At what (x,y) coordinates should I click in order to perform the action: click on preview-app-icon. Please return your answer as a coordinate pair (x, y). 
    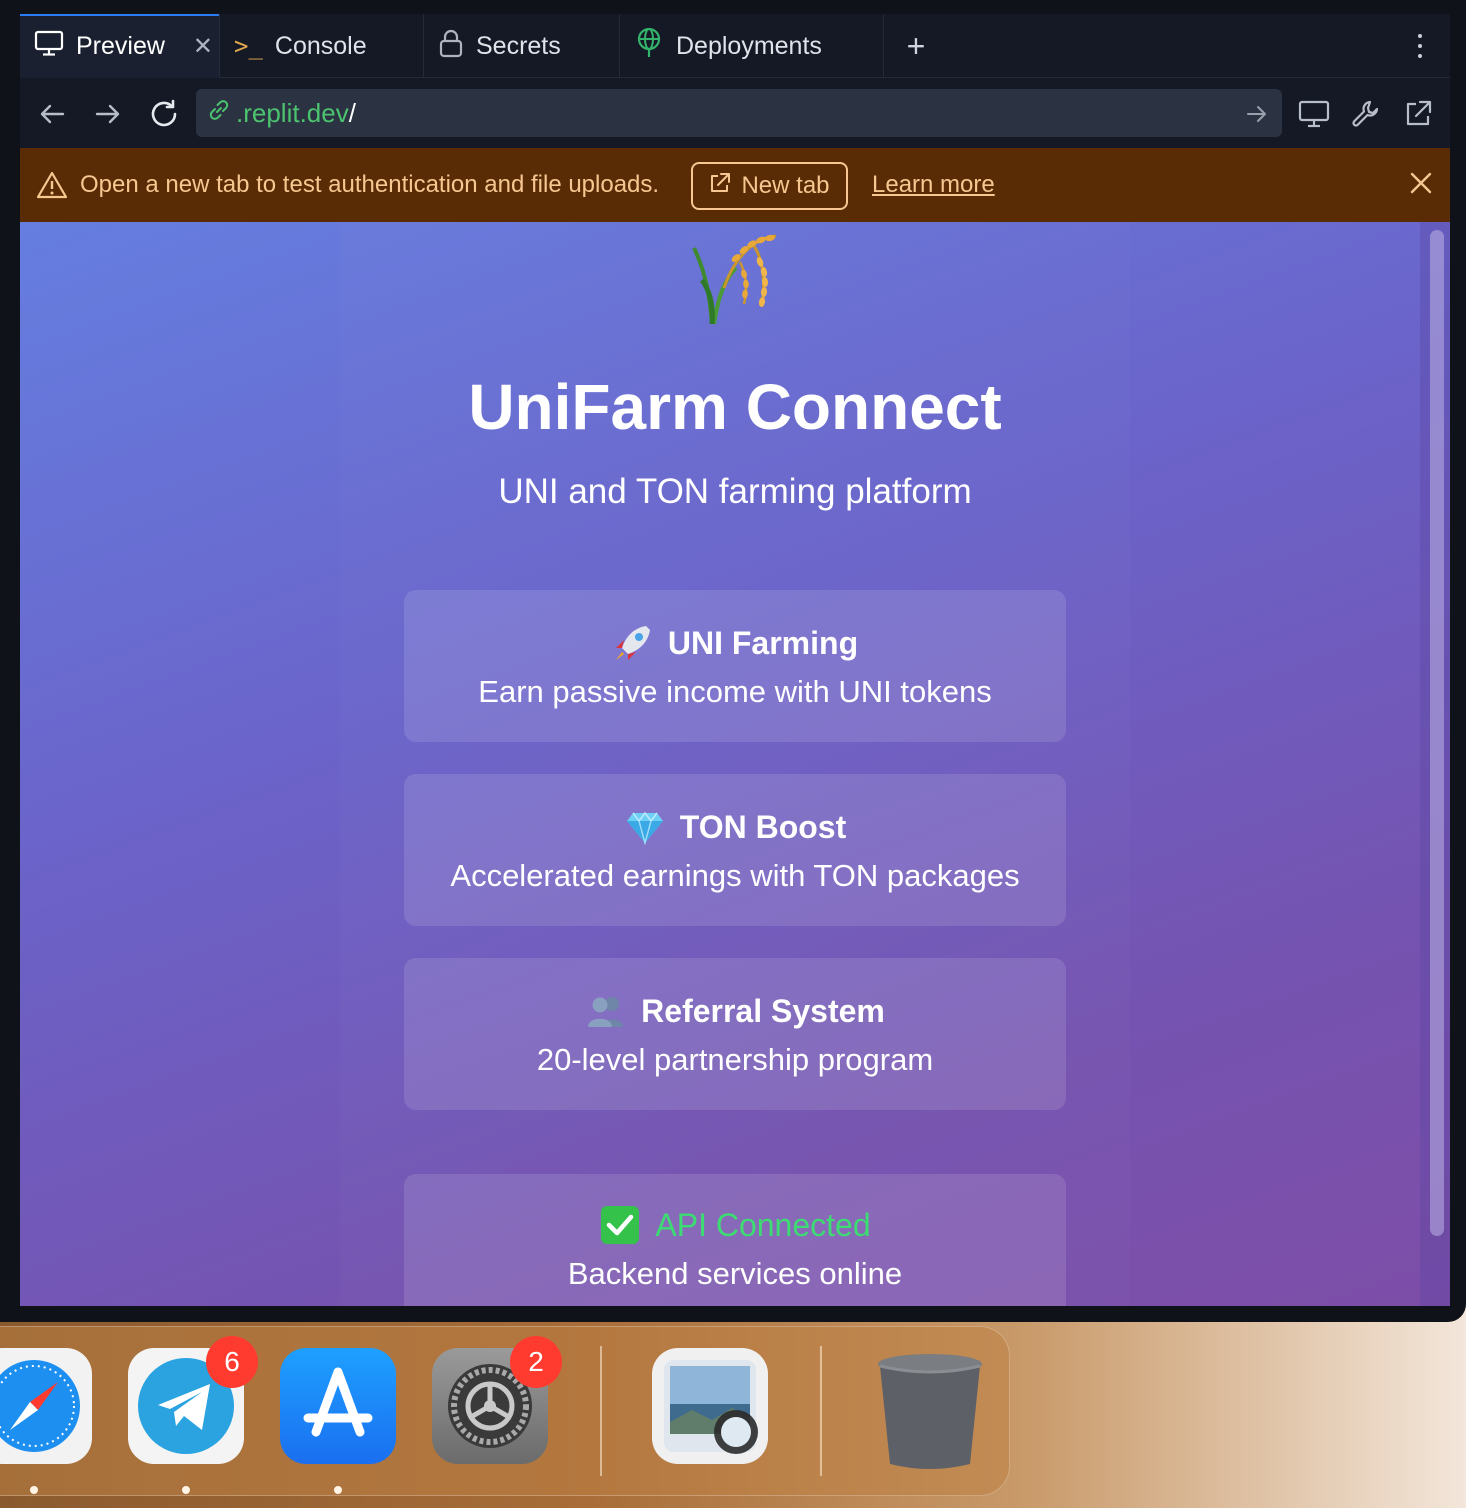
    Looking at the image, I should click on (710, 1406).